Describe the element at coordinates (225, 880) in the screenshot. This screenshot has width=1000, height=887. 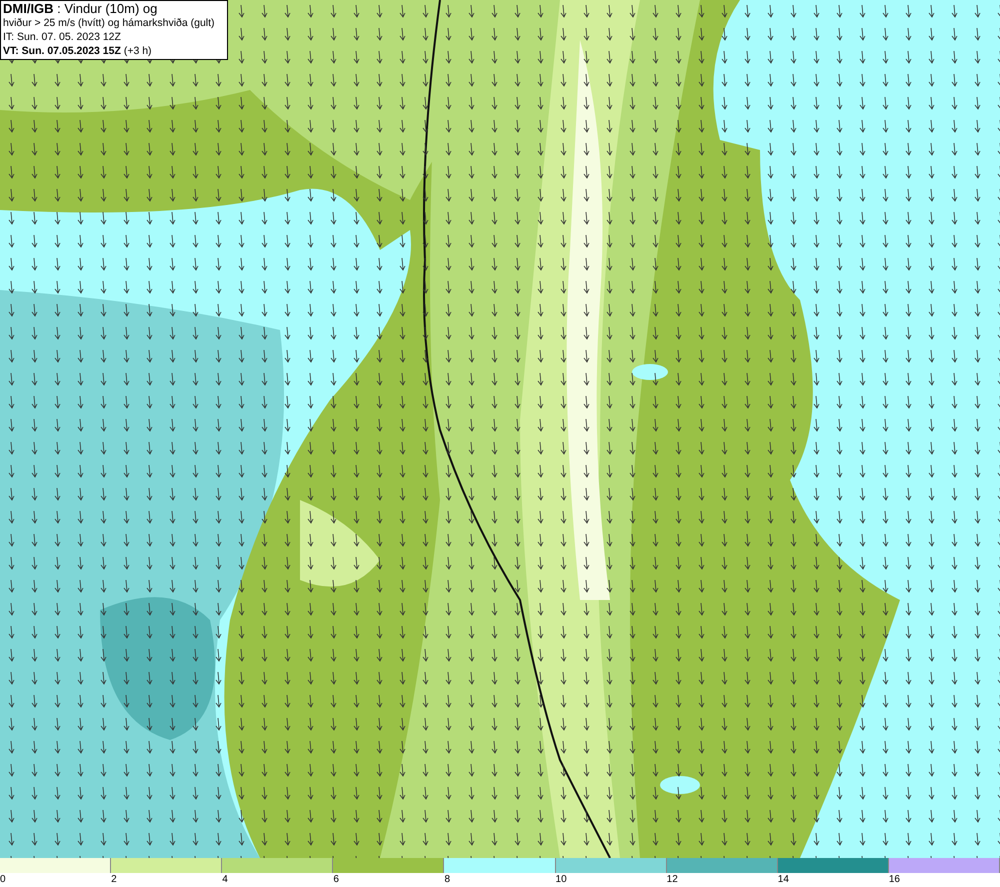
I see `legend-label: 4` at that location.